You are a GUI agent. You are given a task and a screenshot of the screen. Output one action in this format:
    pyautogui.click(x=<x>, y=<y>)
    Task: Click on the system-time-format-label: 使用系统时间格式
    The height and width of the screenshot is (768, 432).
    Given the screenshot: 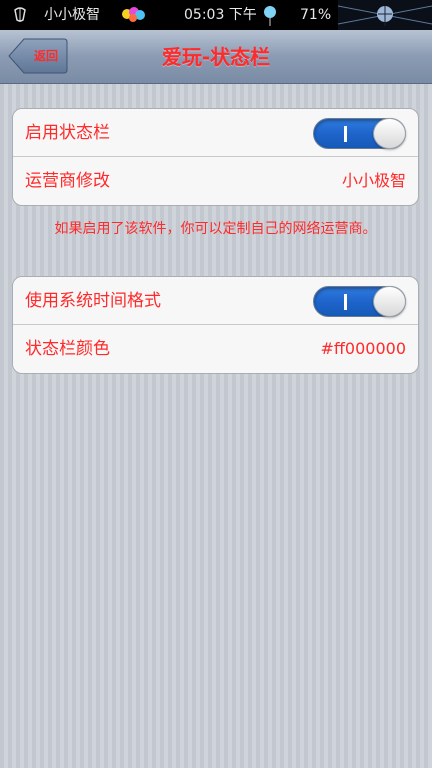 What is the action you would take?
    pyautogui.click(x=93, y=301)
    